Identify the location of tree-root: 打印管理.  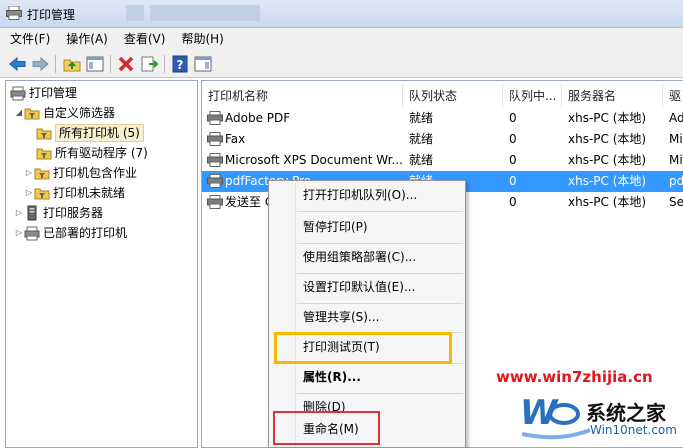
(42, 93).